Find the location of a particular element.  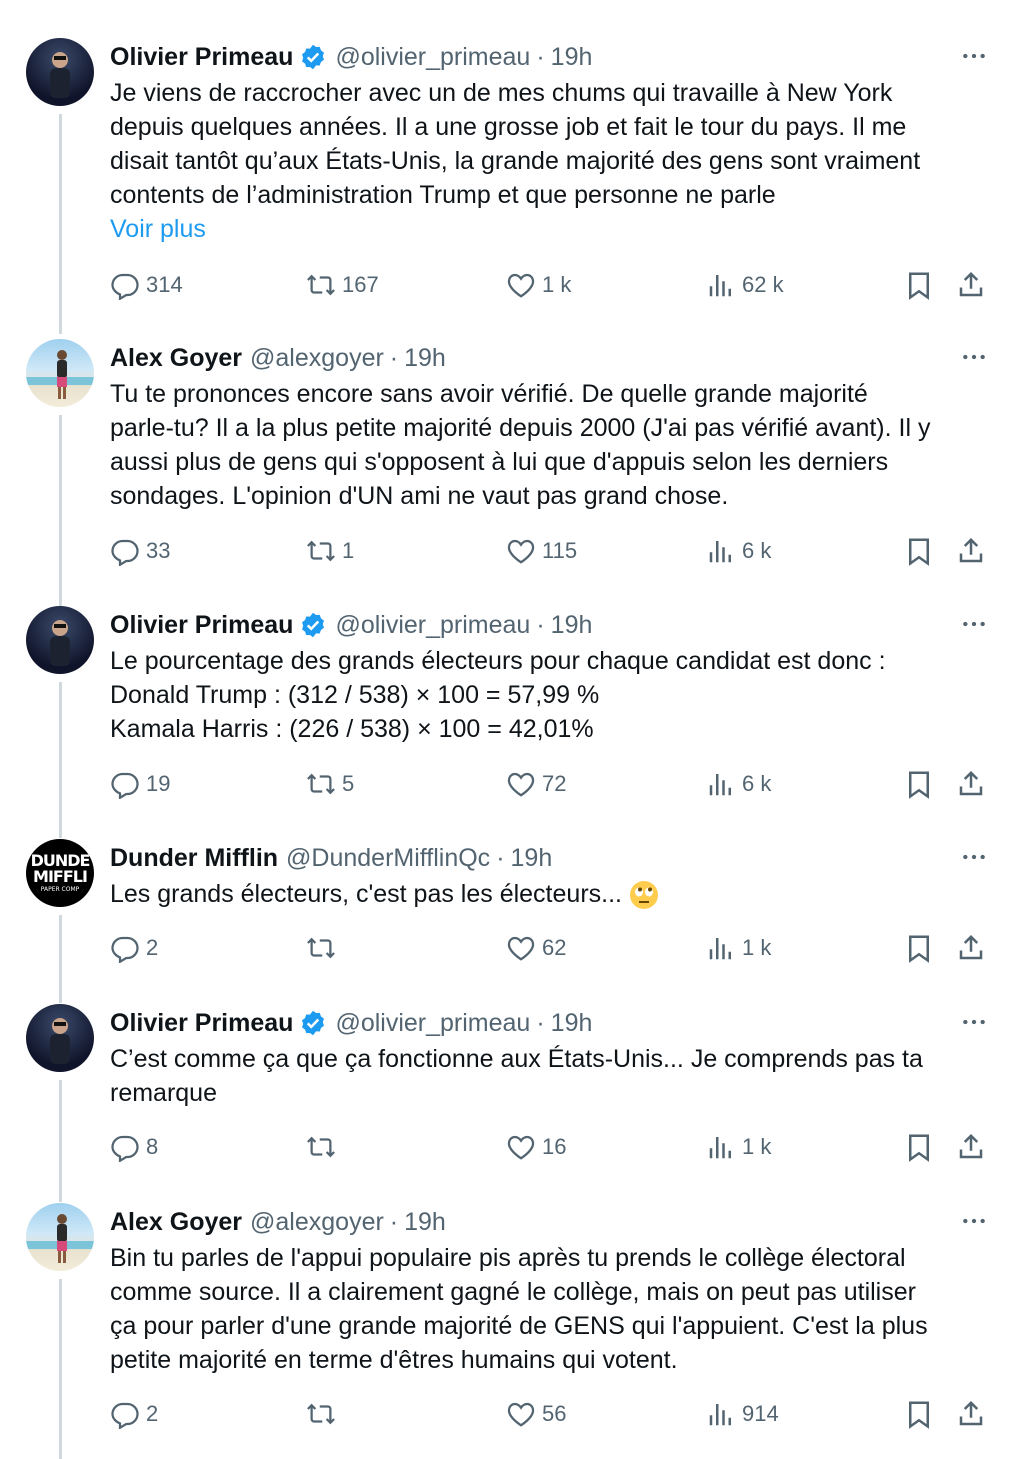

reply-button: 19 is located at coordinates (140, 784).